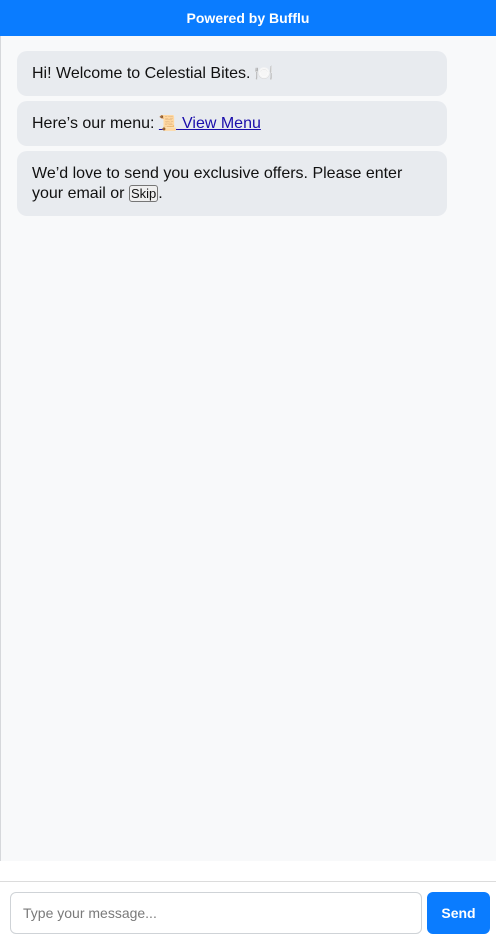 The width and height of the screenshot is (496, 942). I want to click on bot-message-welcome: Hi! Welcome to Celestial Bites. 🍽️, so click(232, 73).